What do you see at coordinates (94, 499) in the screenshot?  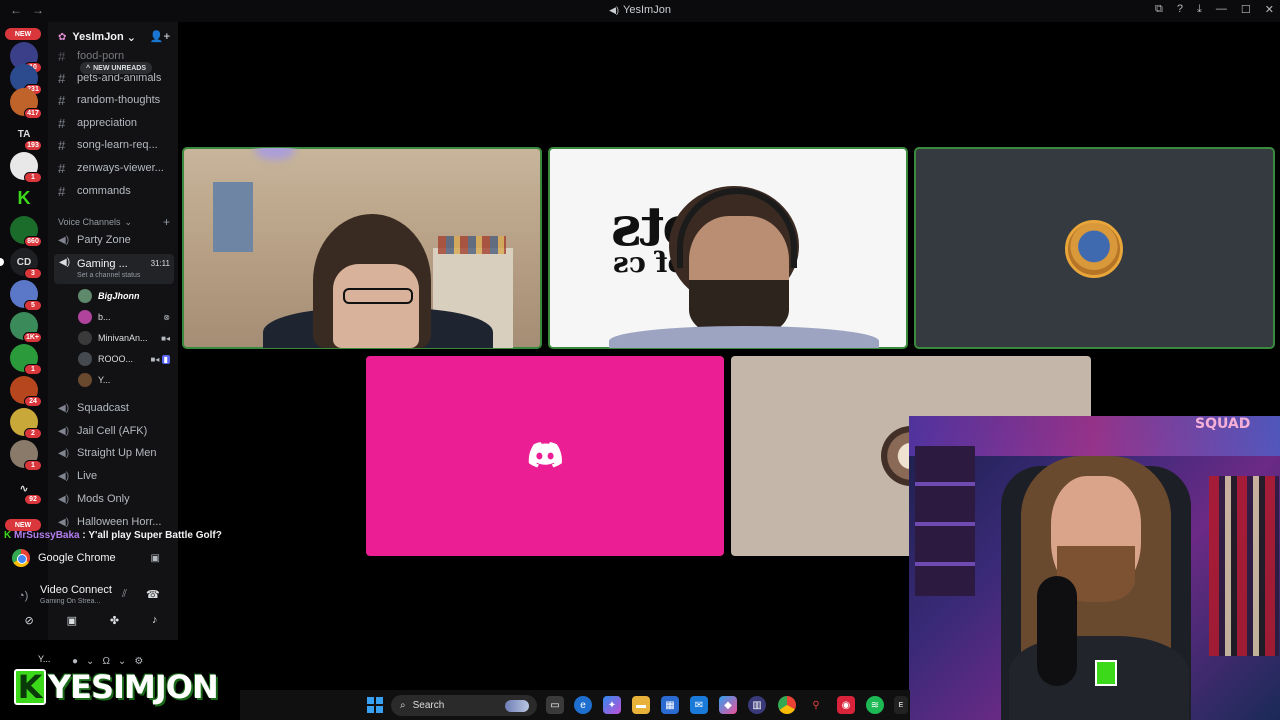 I see `voice-channel-mods-only: ◀) Mods Only` at bounding box center [94, 499].